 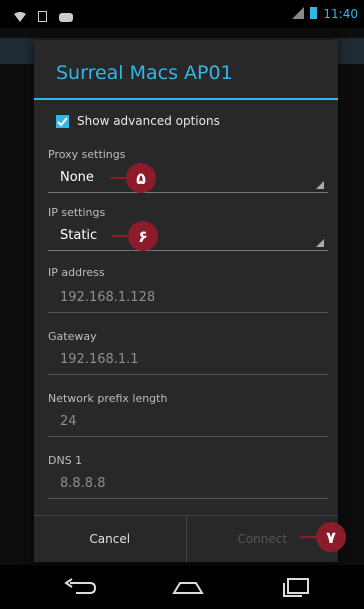 What do you see at coordinates (65, 460) in the screenshot?
I see `dns1-label: DNS 1` at bounding box center [65, 460].